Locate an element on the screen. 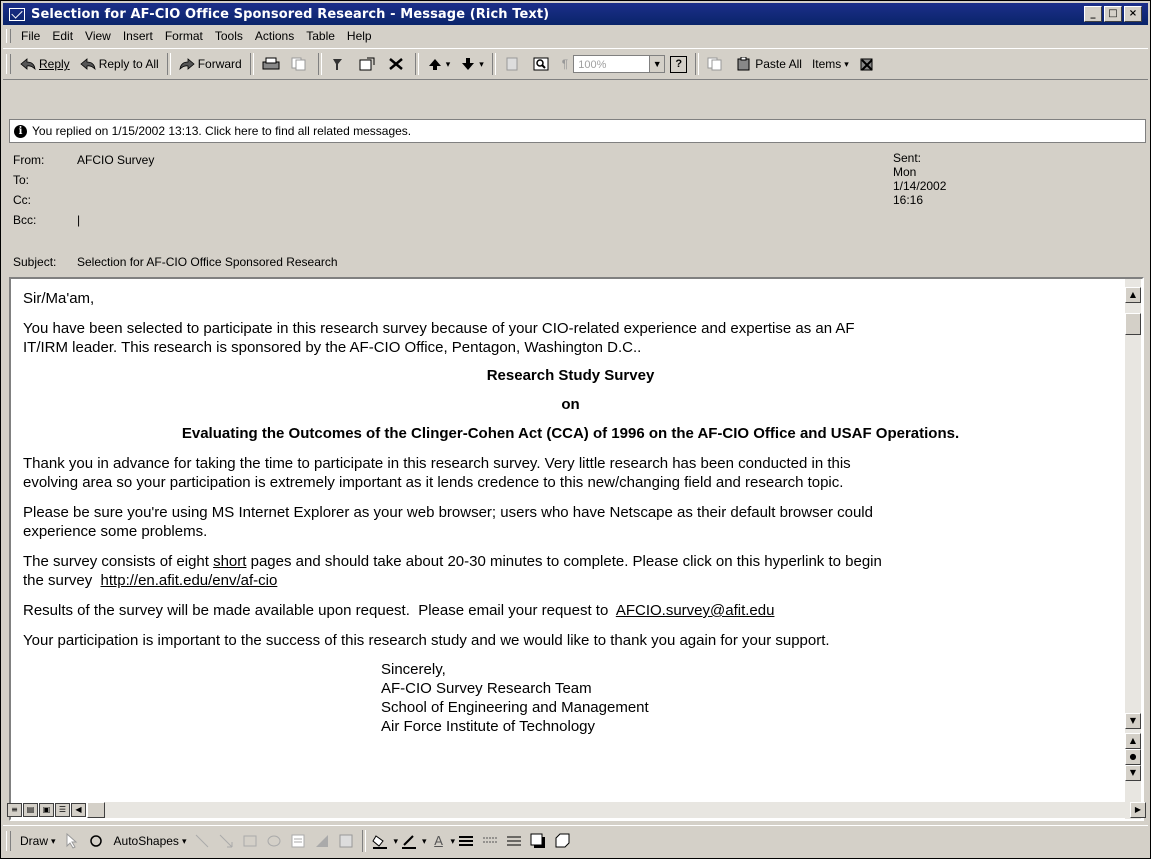 The height and width of the screenshot is (859, 1151). dash-style-icon is located at coordinates (491, 841).